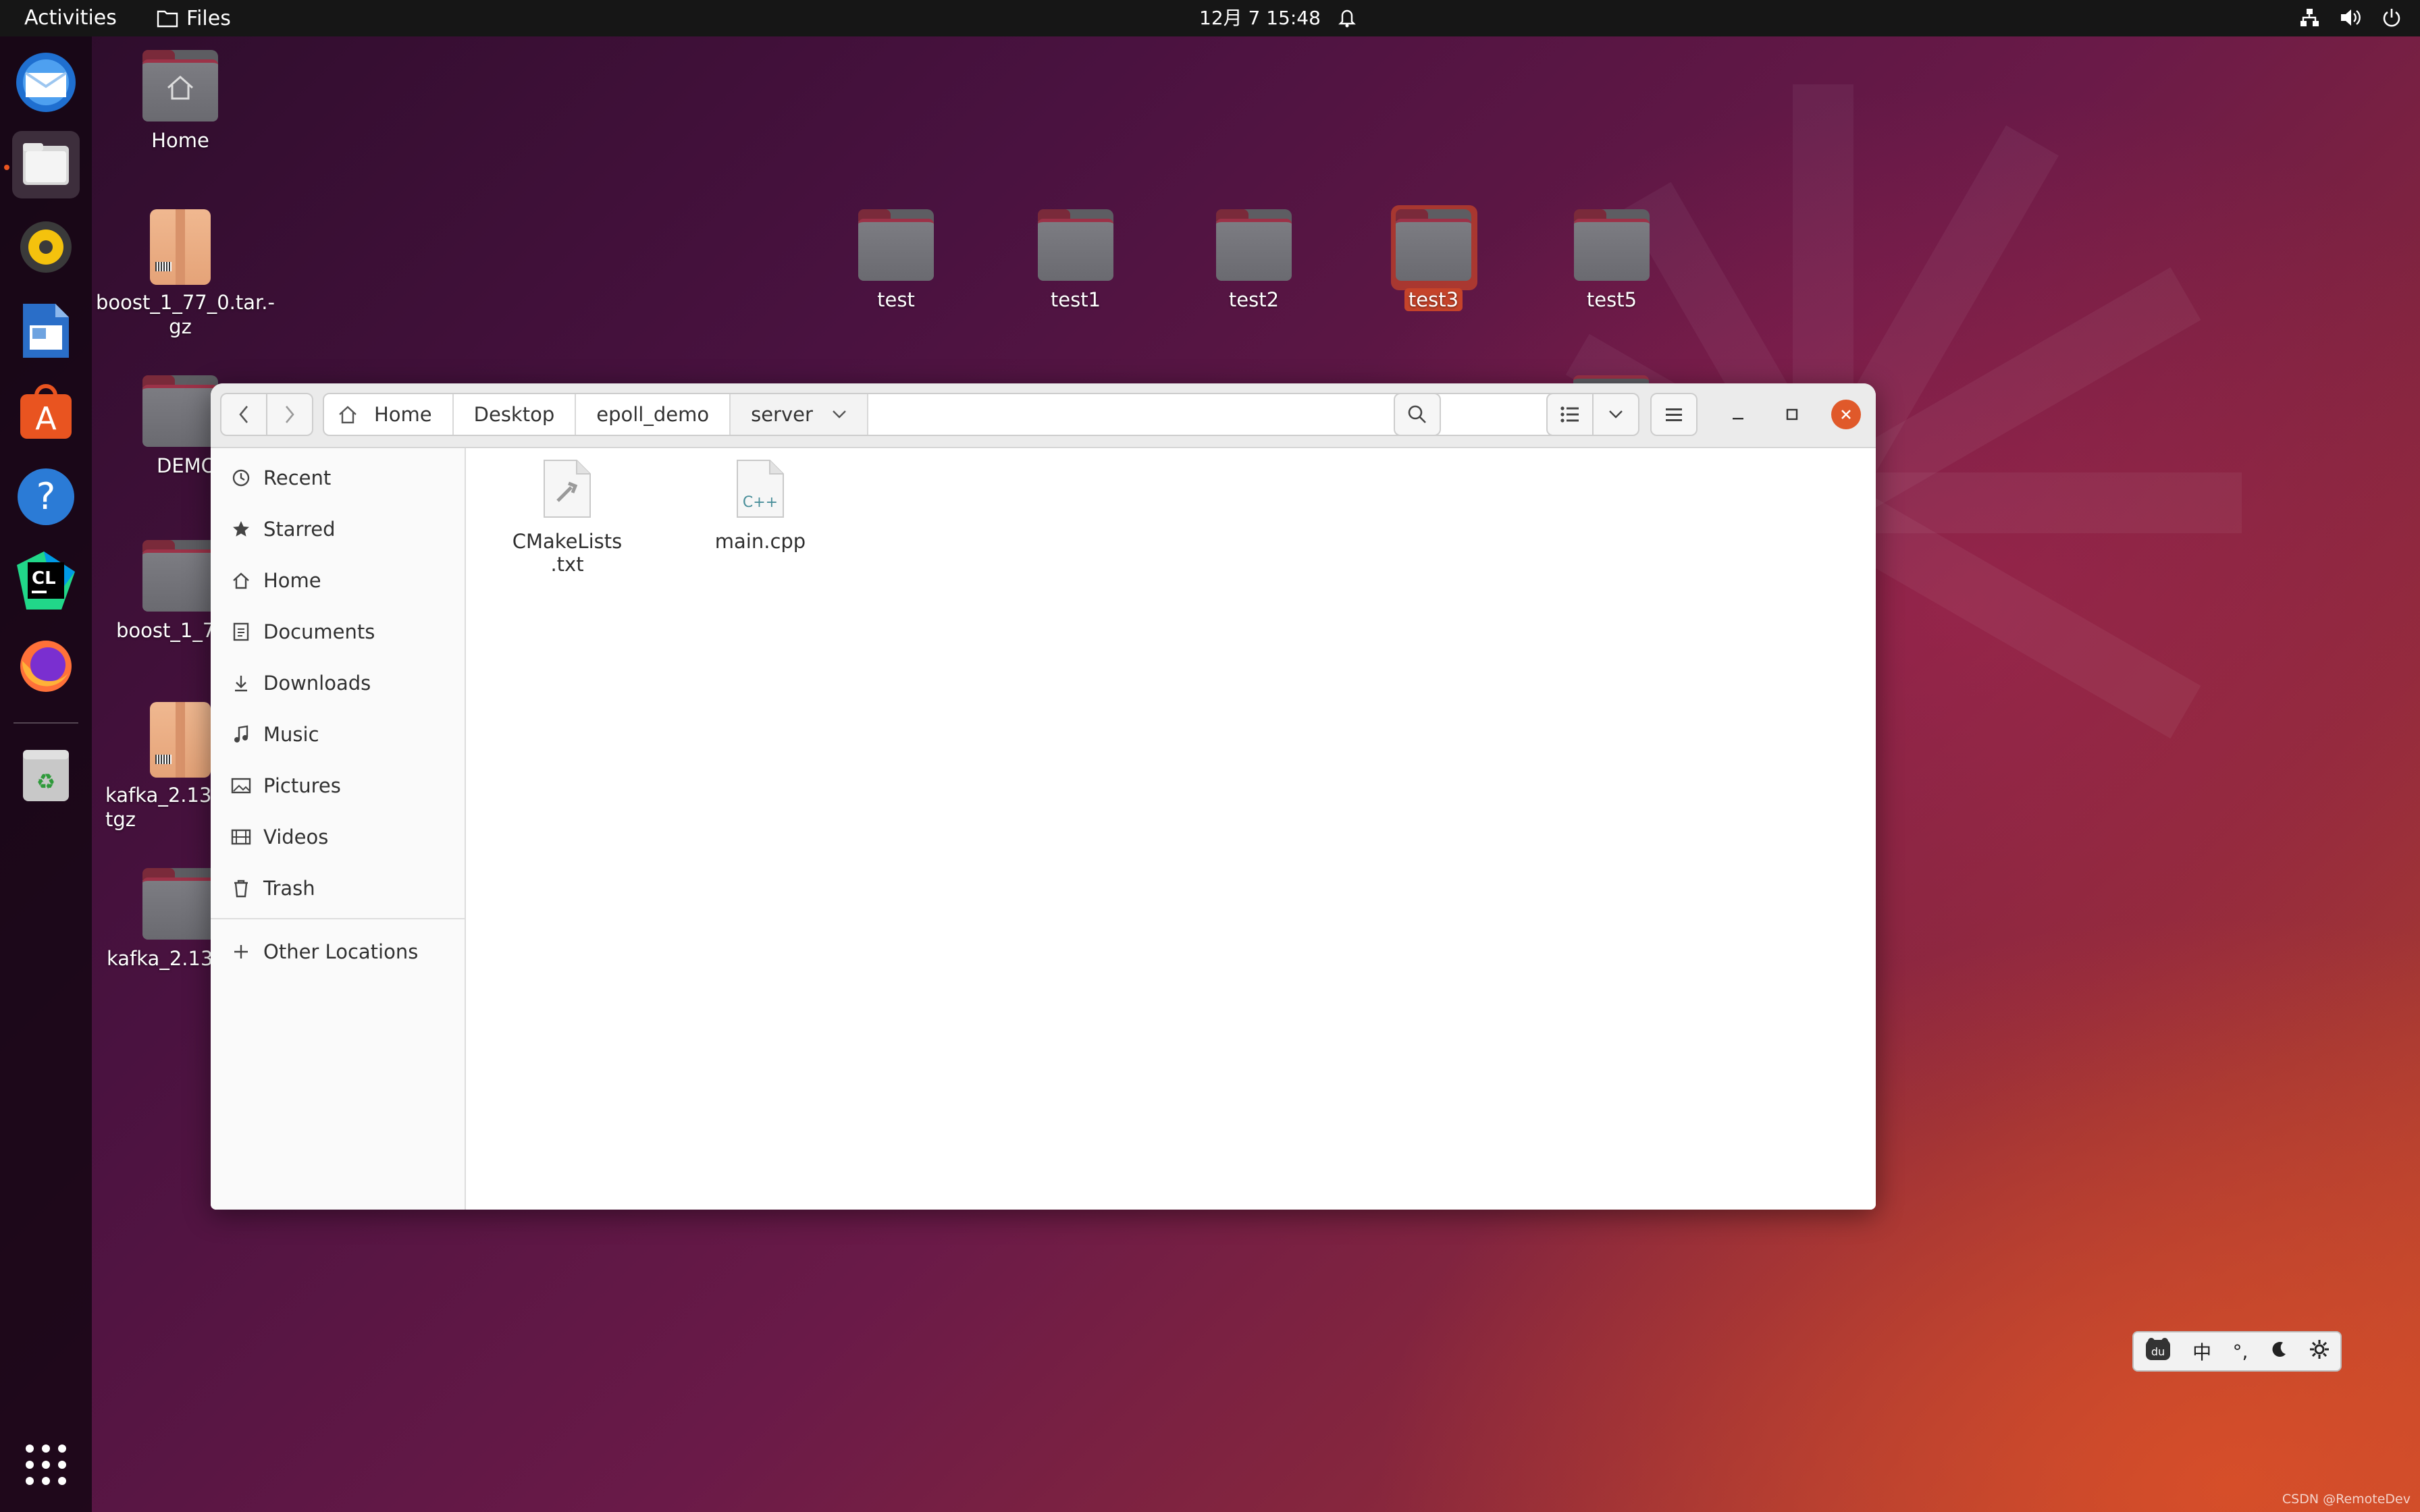 Image resolution: width=2420 pixels, height=1512 pixels. Describe the element at coordinates (180, 101) in the screenshot. I see `desktop-icon-home: Home` at that location.